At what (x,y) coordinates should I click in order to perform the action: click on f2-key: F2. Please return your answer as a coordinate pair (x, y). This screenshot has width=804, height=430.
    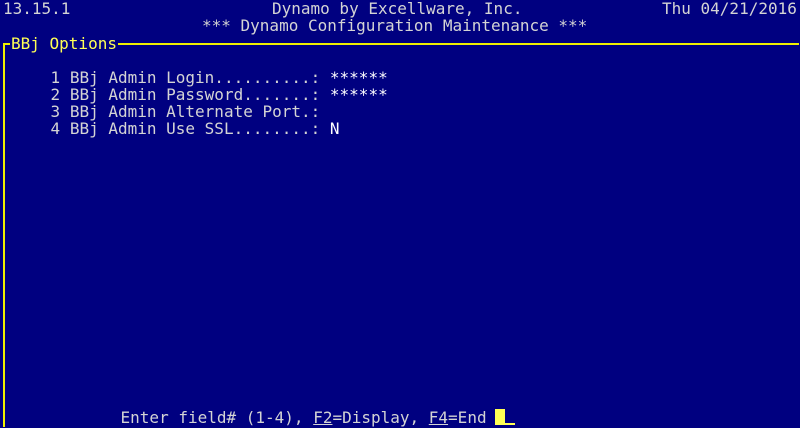
    Looking at the image, I should click on (322, 417).